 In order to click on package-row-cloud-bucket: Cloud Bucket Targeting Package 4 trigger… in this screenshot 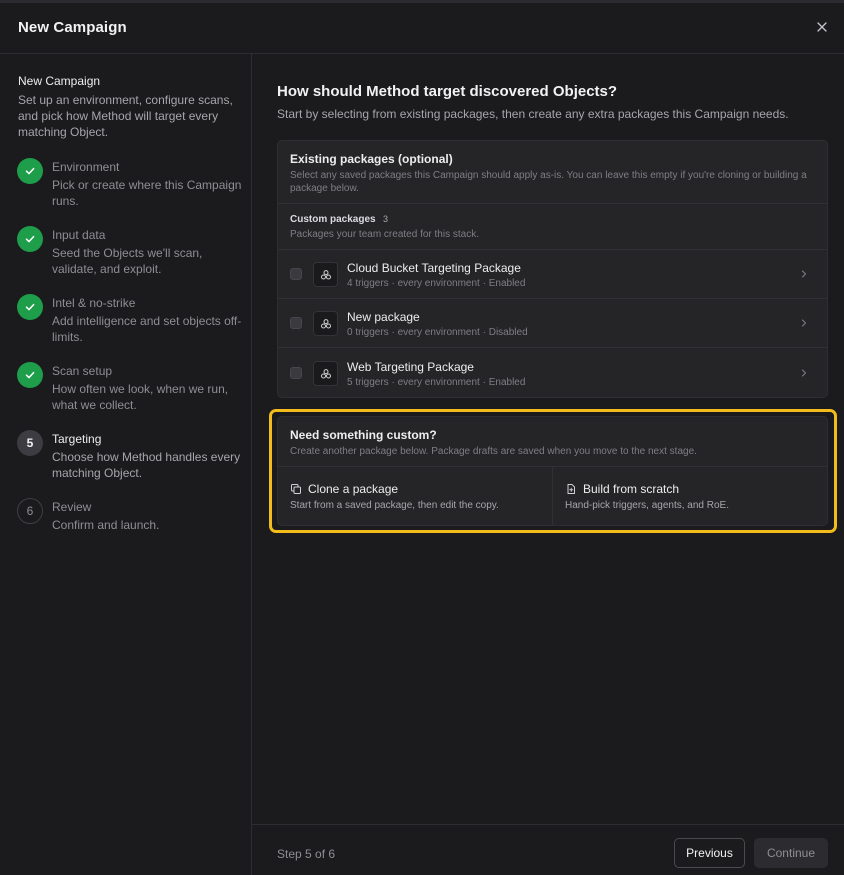, I will do `click(552, 274)`.